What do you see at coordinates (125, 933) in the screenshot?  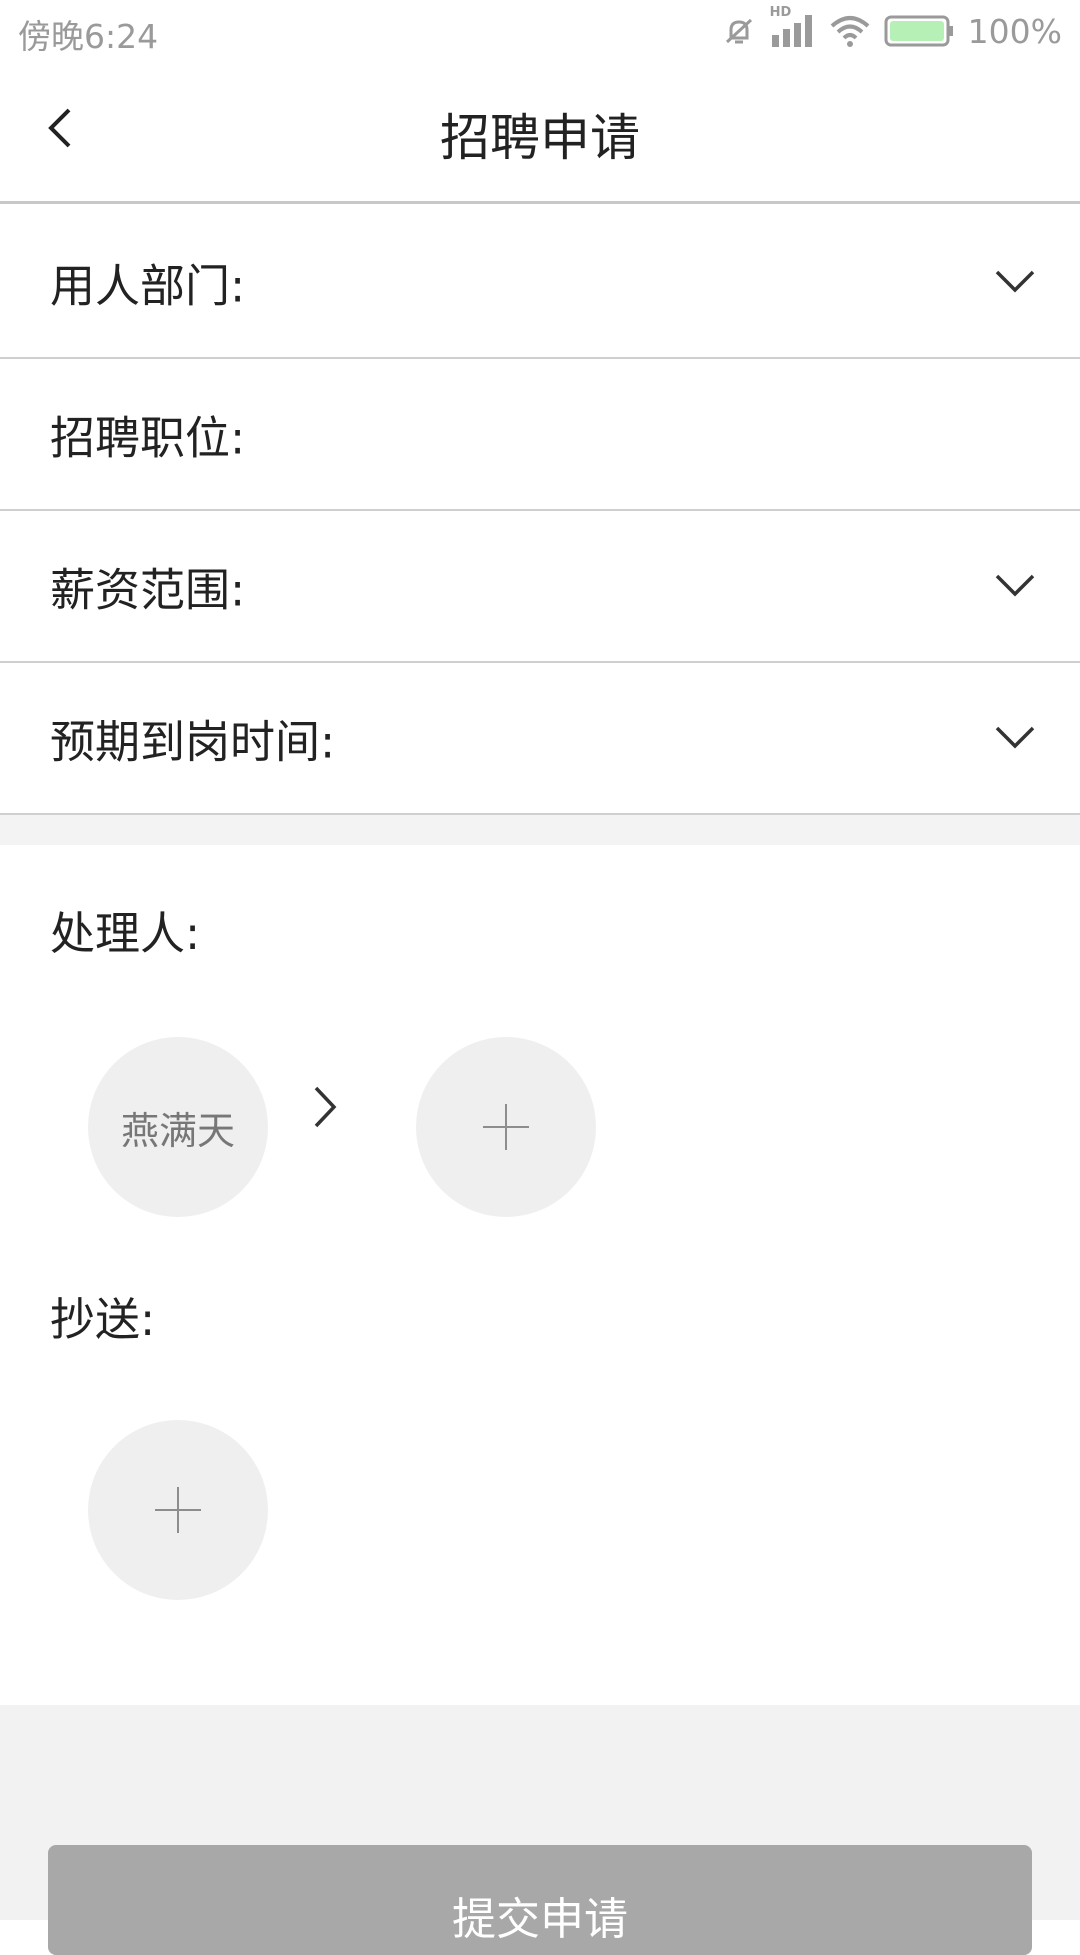 I see `approver-label: 处理人:` at bounding box center [125, 933].